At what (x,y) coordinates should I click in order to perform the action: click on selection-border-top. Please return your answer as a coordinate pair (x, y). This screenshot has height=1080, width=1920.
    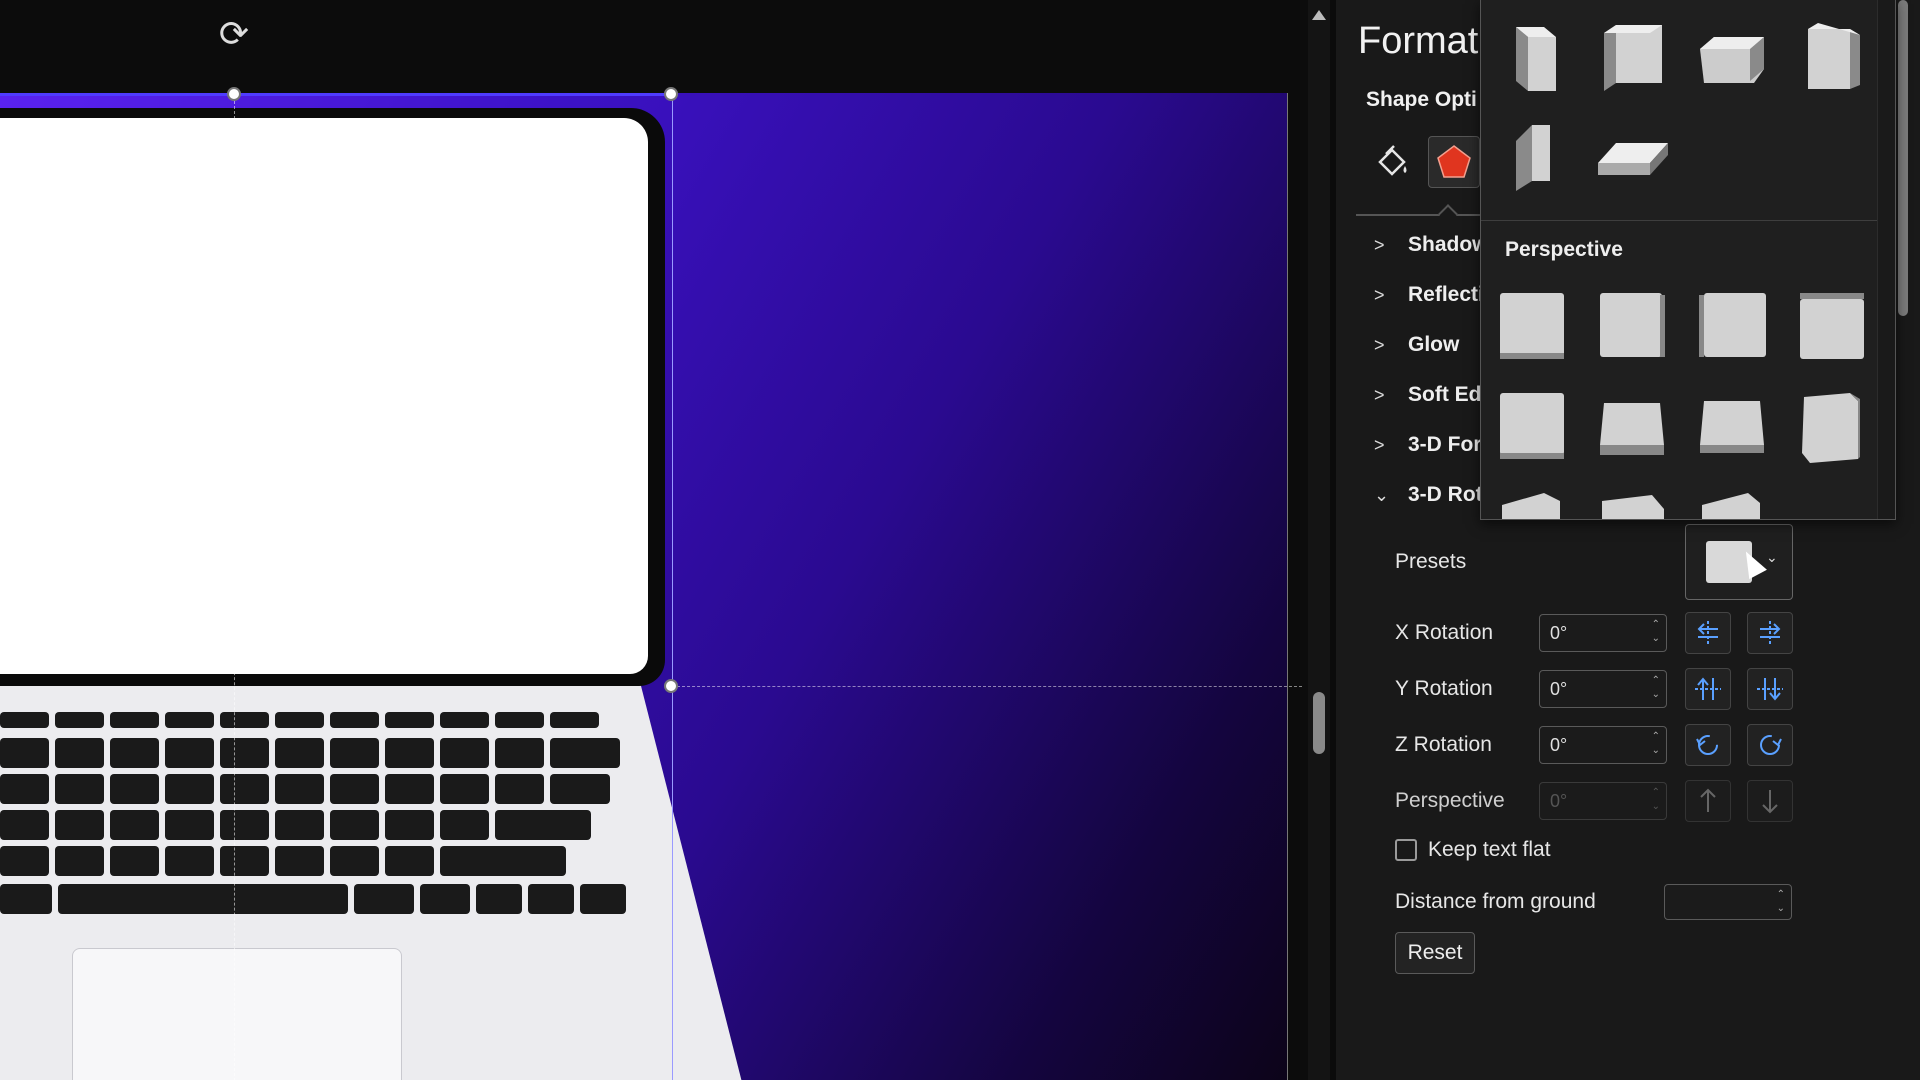
    Looking at the image, I should click on (336, 94).